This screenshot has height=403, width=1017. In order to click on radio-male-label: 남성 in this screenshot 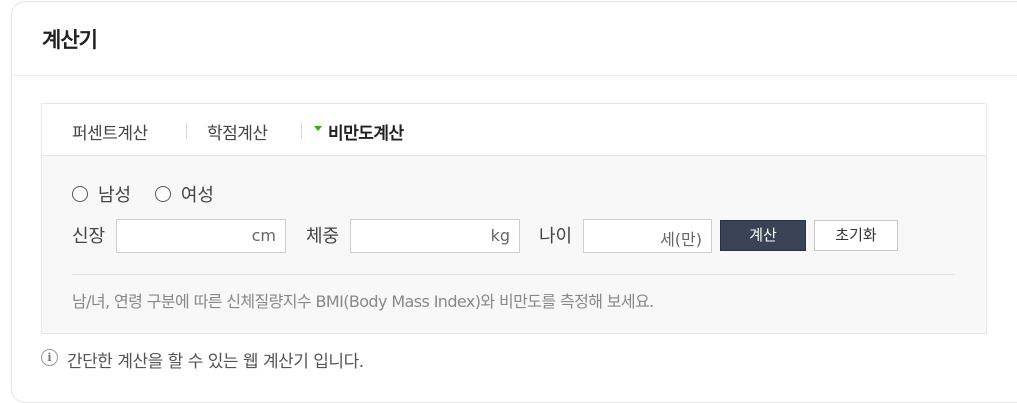, I will do `click(115, 195)`.